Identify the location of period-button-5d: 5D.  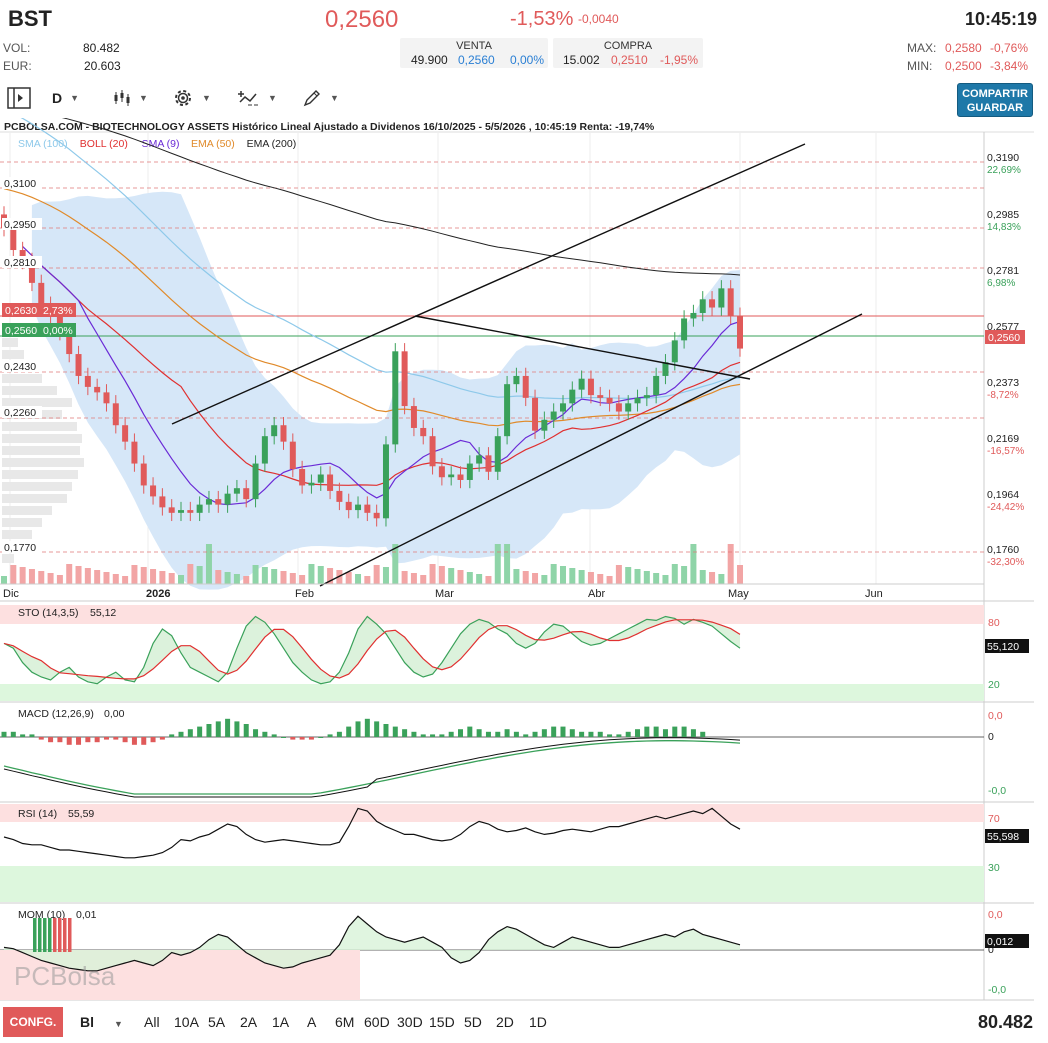
(473, 1022).